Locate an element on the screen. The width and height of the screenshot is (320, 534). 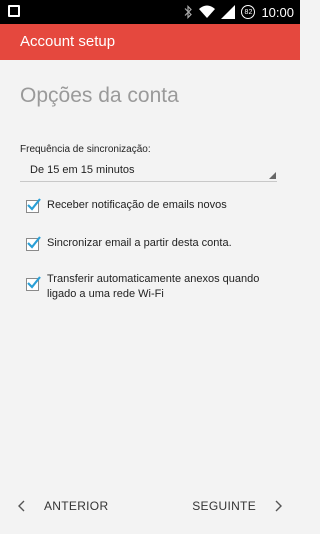
option-label: Receber notificação de emails novos is located at coordinates (137, 205).